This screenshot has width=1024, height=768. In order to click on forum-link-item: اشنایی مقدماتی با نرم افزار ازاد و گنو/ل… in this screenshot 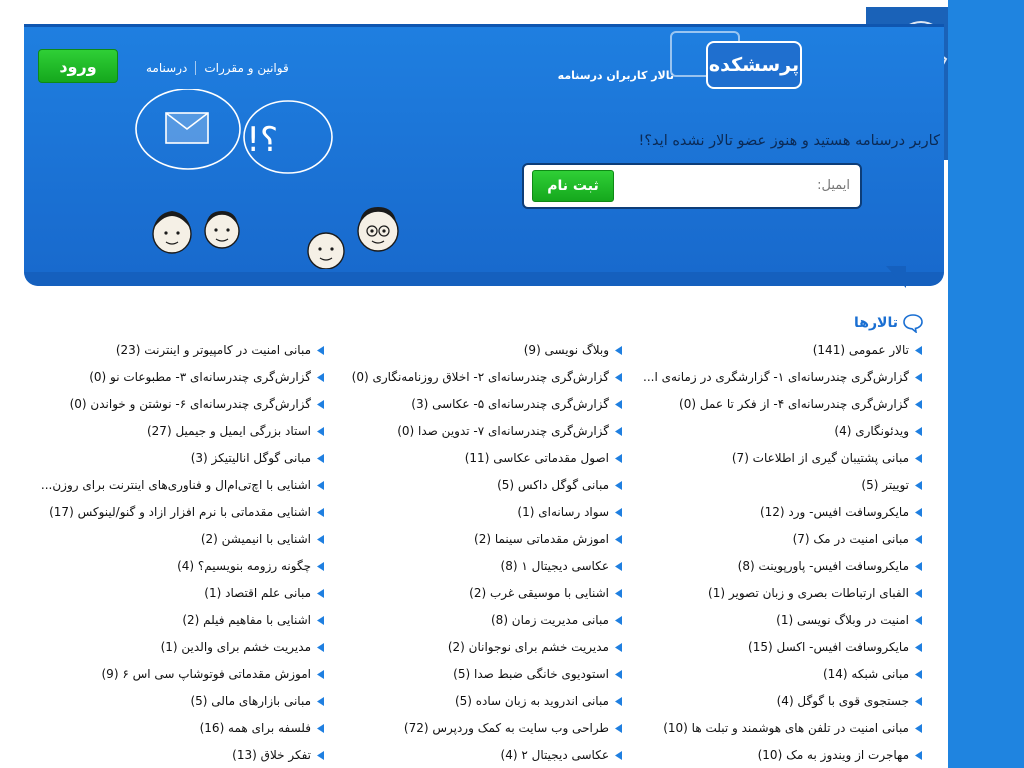, I will do `click(169, 516)`.